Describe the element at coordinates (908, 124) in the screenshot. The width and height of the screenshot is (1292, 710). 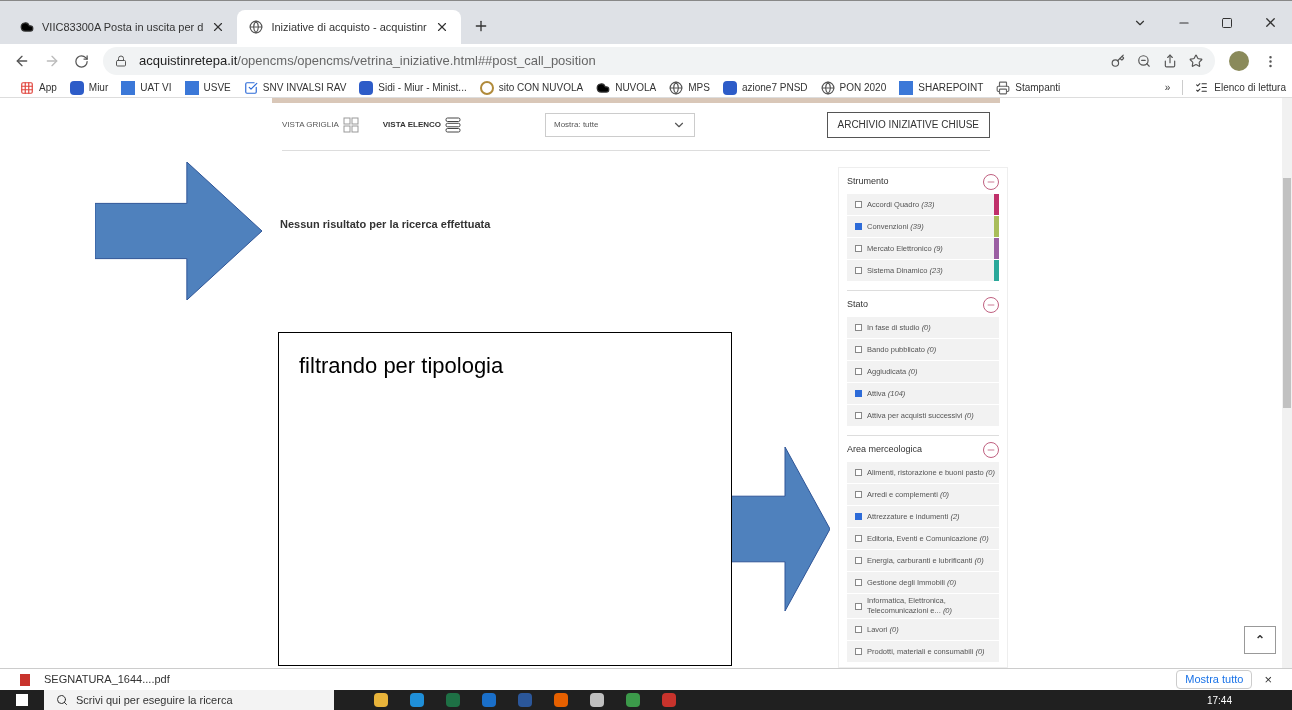
I see `archive-button: ARCHIVIO INIZIATIVE CHIUSE` at that location.